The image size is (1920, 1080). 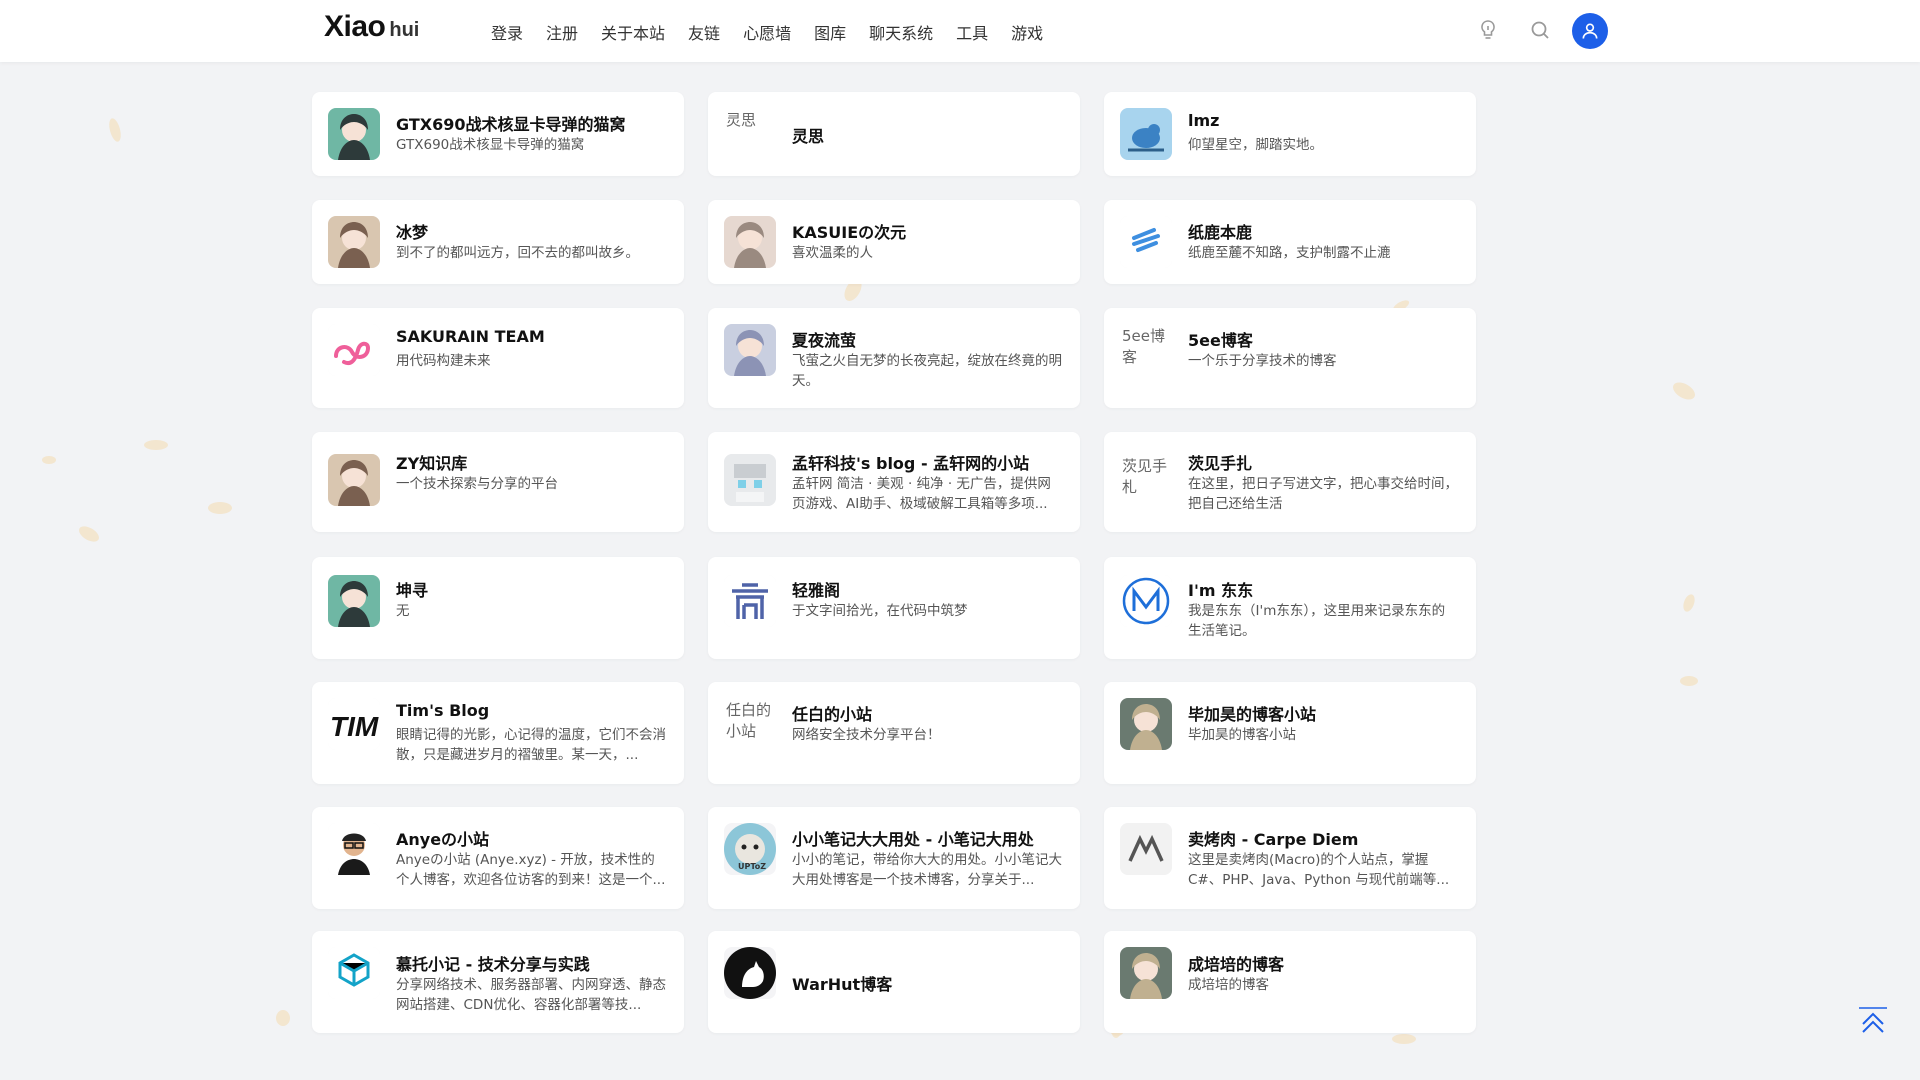 What do you see at coordinates (901, 32) in the screenshot?
I see `nav-chat: 聊天系统` at bounding box center [901, 32].